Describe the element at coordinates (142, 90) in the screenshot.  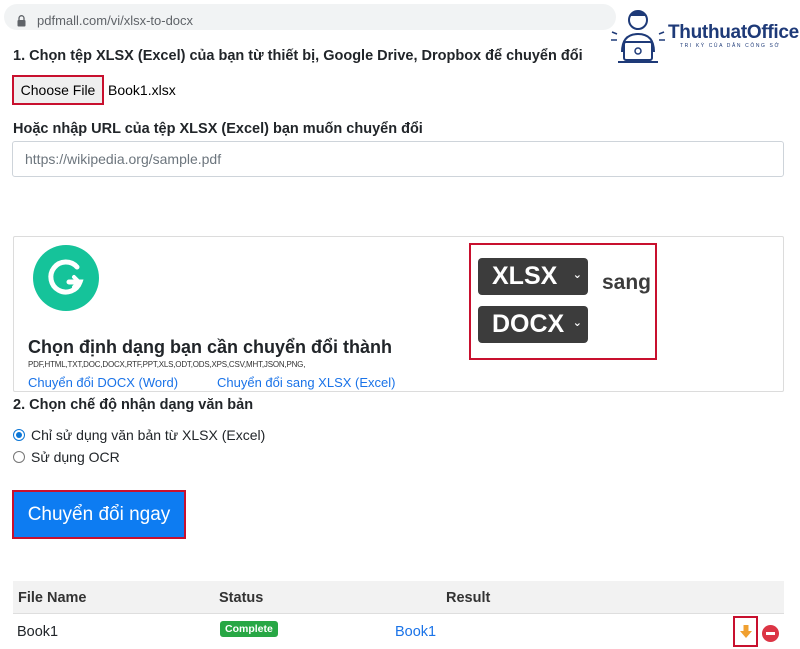
I see `selected-file-name: Book1.xlsx` at that location.